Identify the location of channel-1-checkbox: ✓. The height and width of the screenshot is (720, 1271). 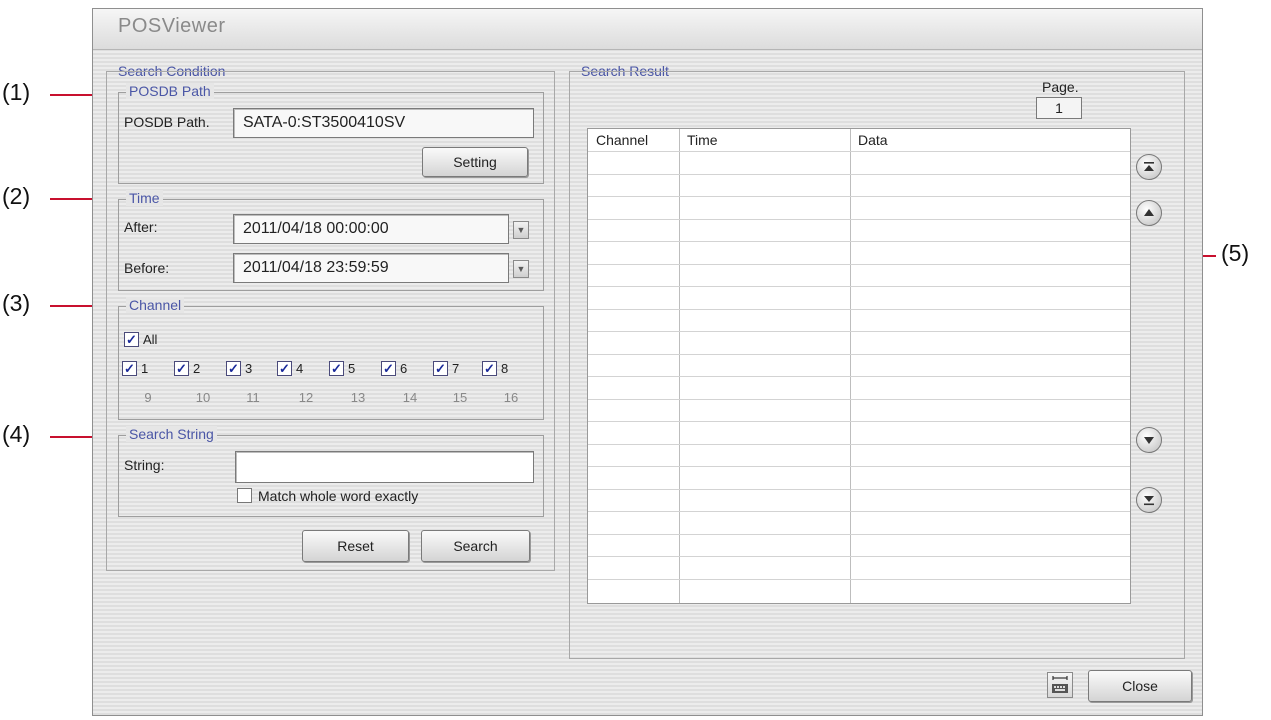
(129, 368).